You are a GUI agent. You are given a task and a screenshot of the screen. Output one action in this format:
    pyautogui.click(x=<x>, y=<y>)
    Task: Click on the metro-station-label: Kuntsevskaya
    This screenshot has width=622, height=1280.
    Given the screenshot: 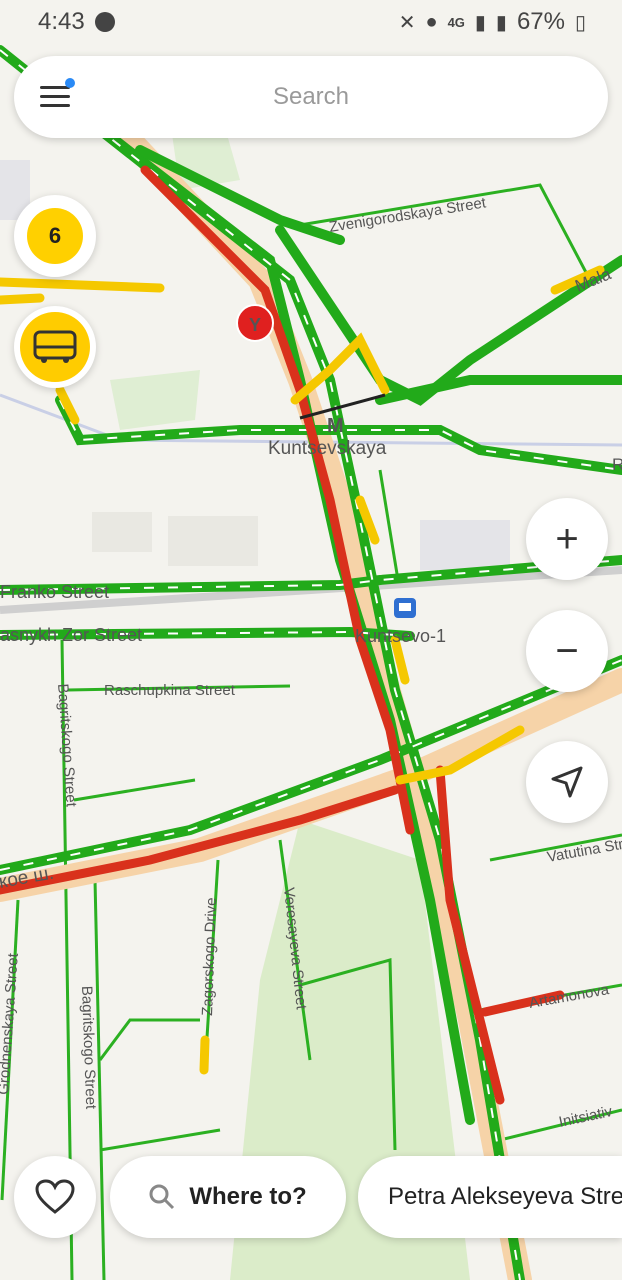 What is the action you would take?
    pyautogui.click(x=327, y=448)
    